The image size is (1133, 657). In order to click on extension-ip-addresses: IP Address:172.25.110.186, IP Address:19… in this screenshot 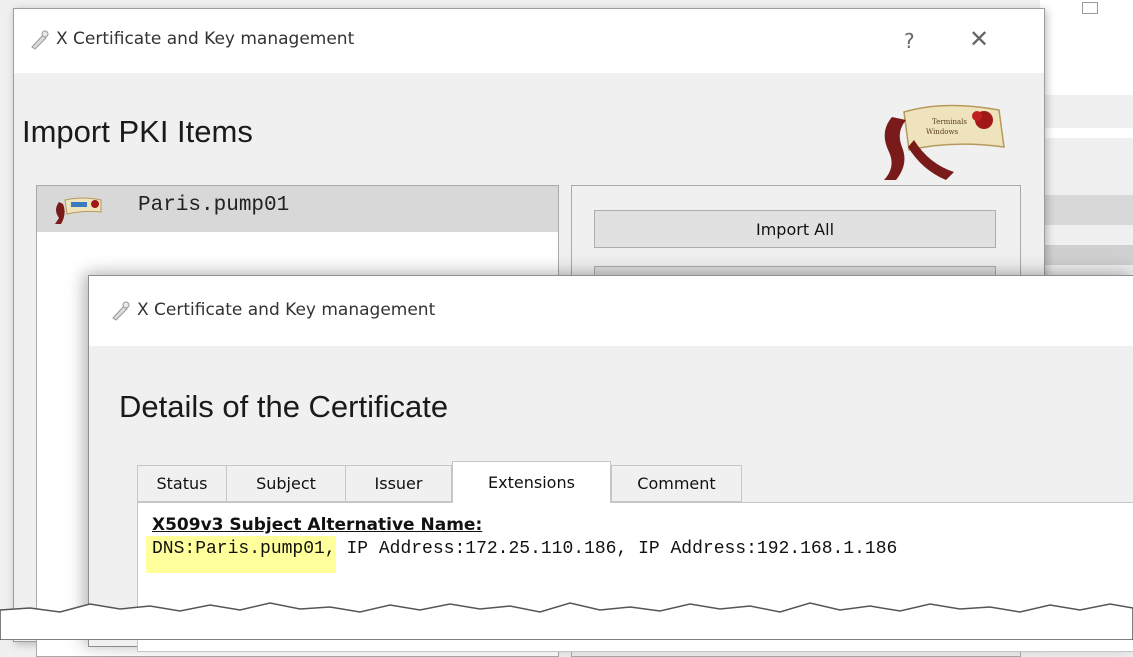, I will do `click(616, 549)`.